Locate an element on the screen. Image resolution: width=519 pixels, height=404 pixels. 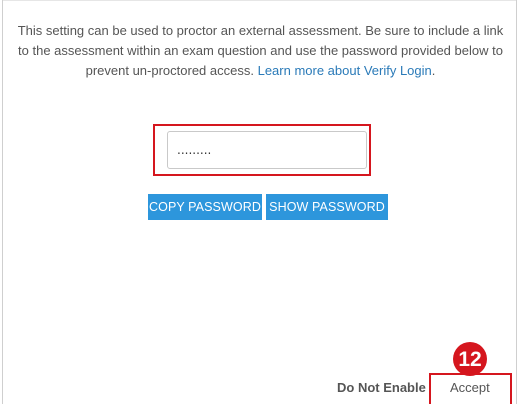
accept-button: Accept is located at coordinates (470, 387).